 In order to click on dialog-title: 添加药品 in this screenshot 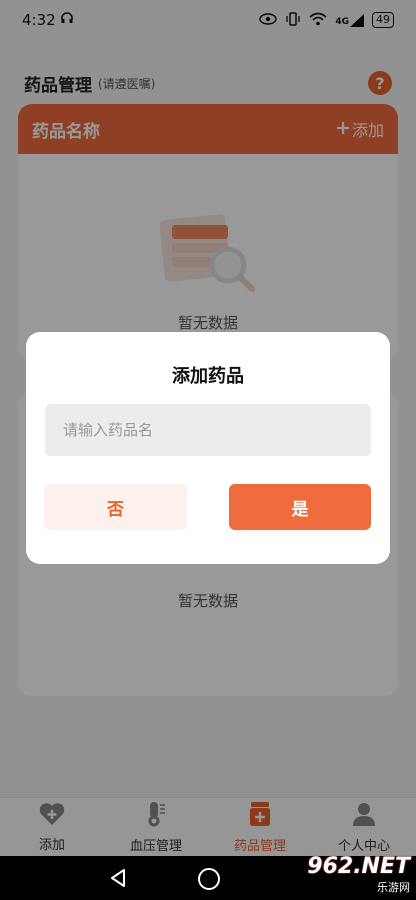, I will do `click(208, 376)`.